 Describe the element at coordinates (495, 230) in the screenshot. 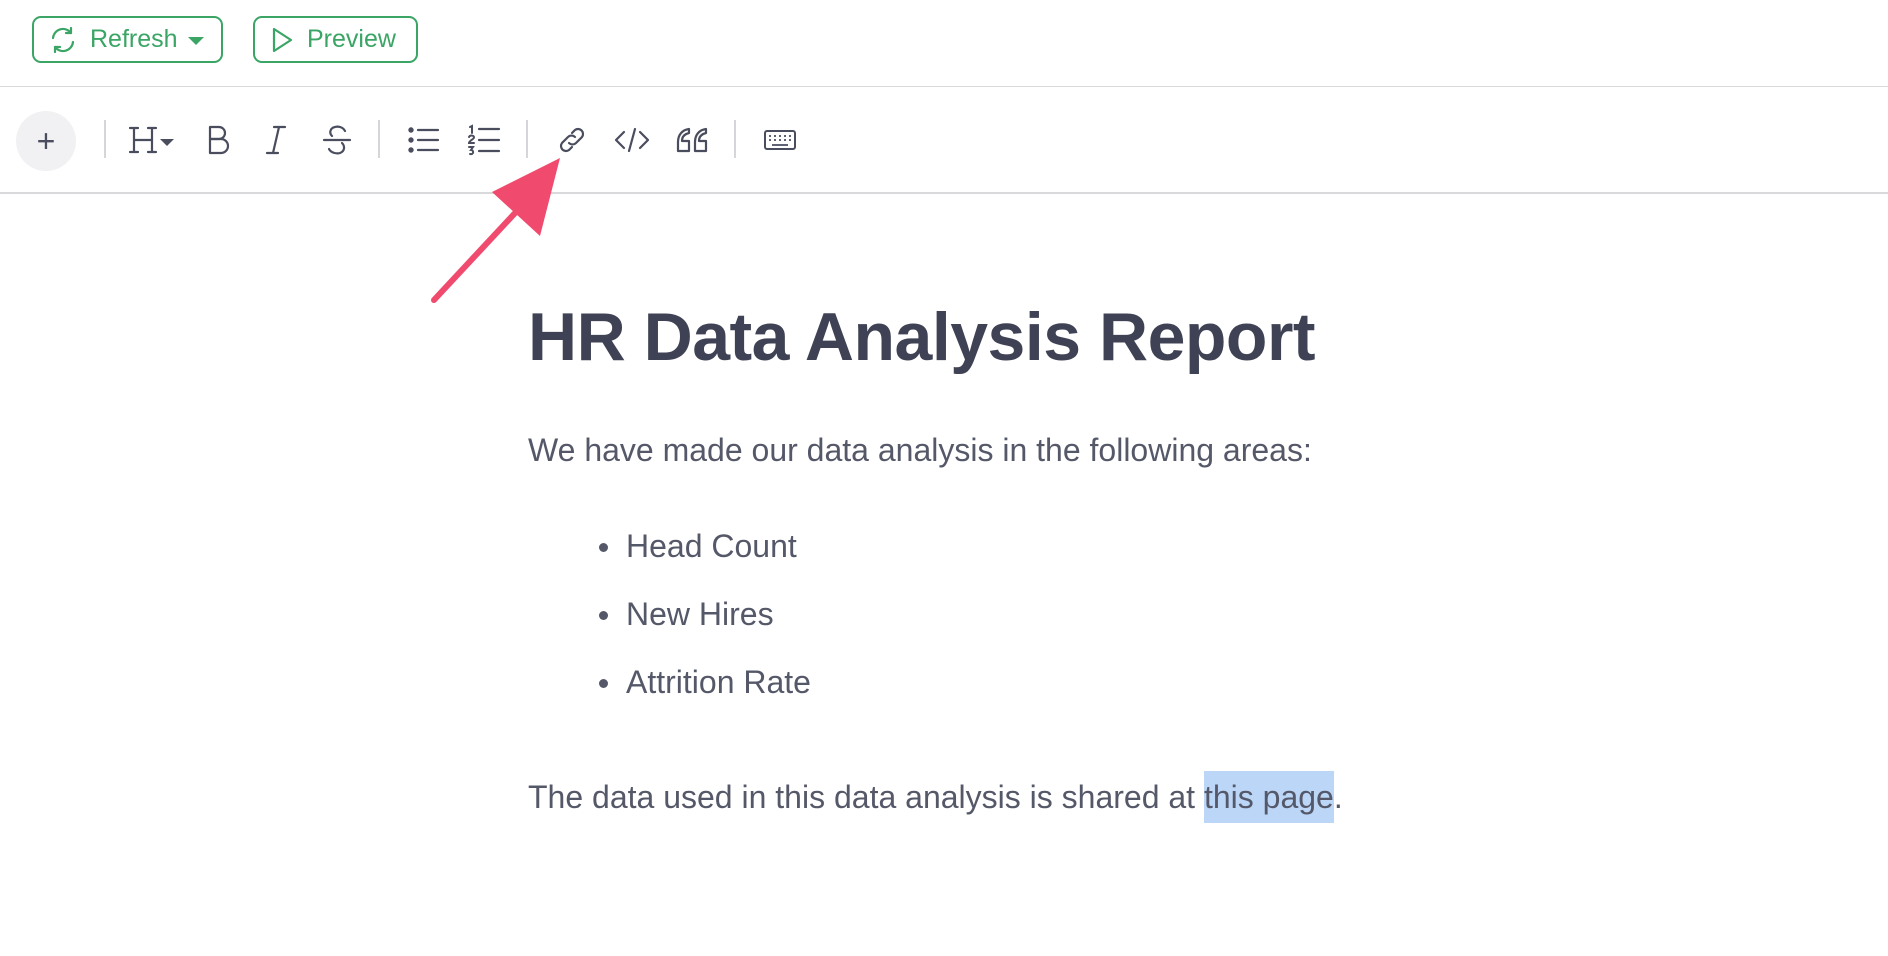

I see `annotation-arrow` at that location.